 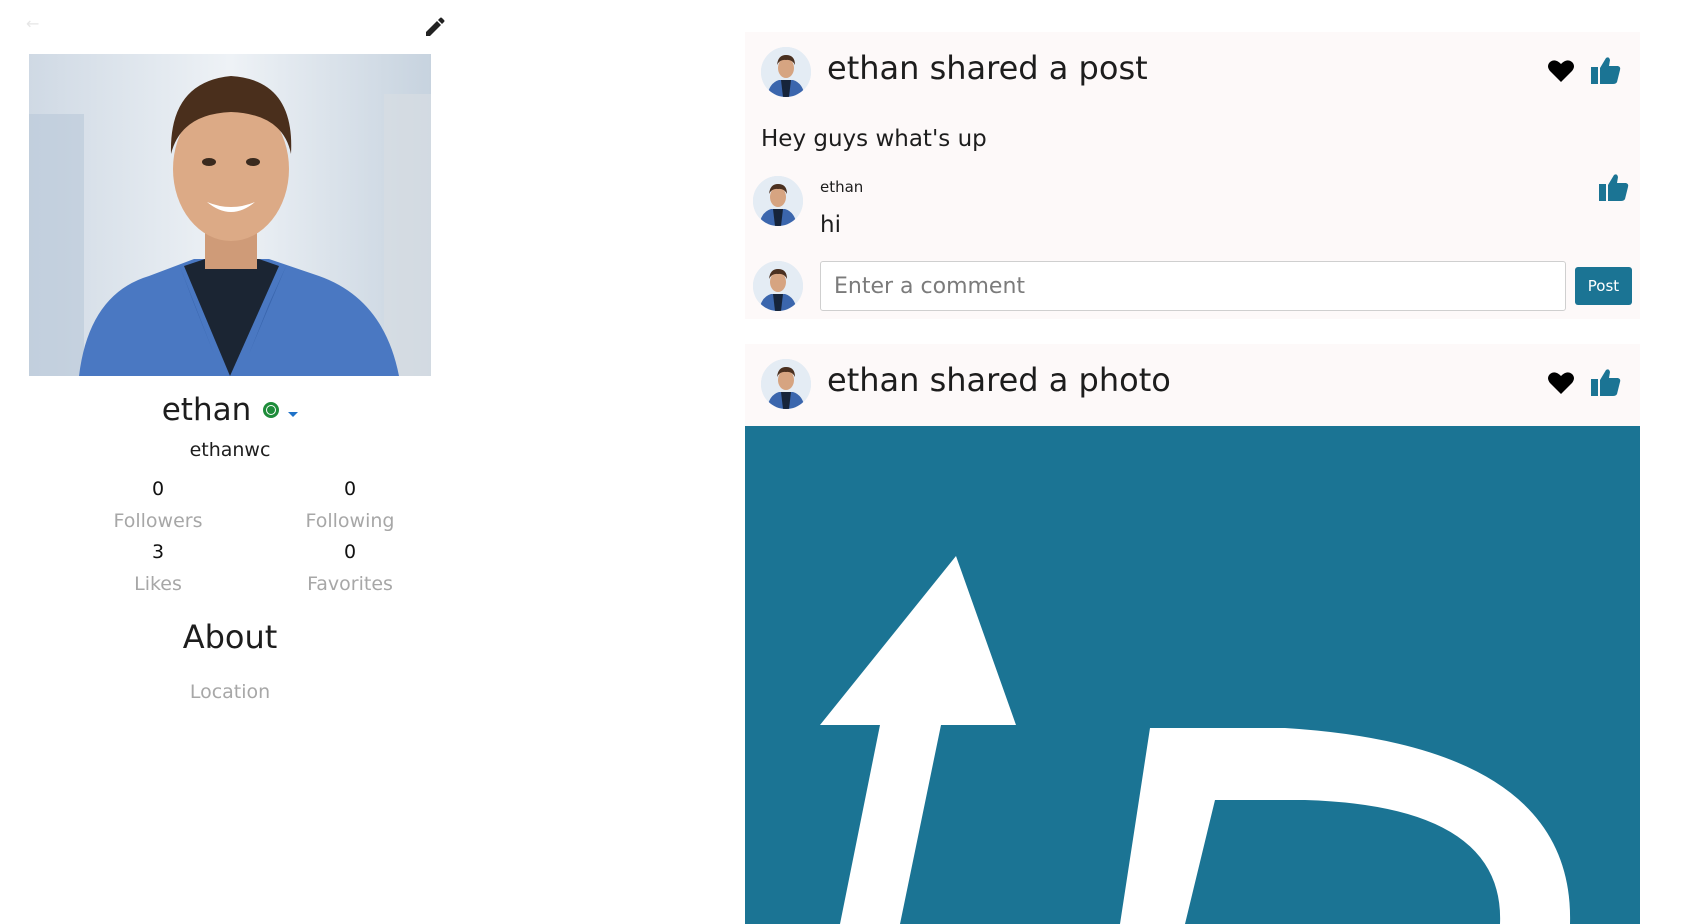 I want to click on edit-profile-button, so click(x=435, y=27).